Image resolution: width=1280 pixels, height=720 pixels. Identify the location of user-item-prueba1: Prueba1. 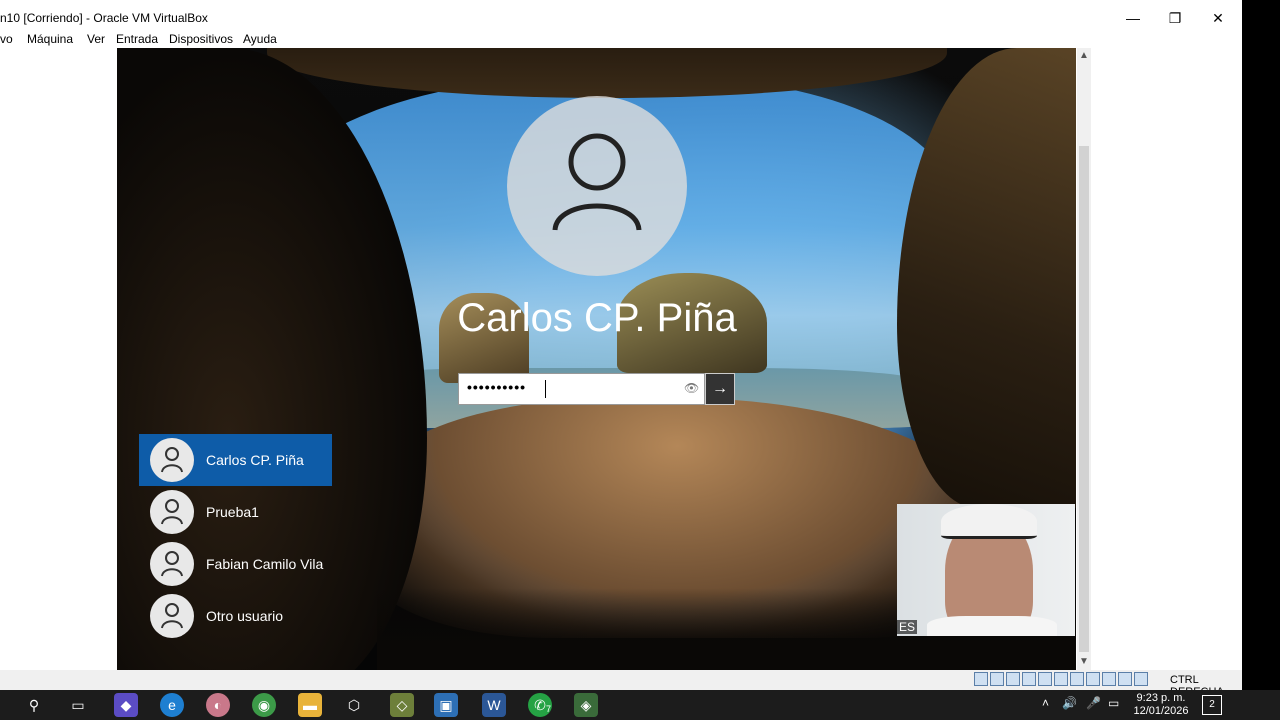
(235, 512).